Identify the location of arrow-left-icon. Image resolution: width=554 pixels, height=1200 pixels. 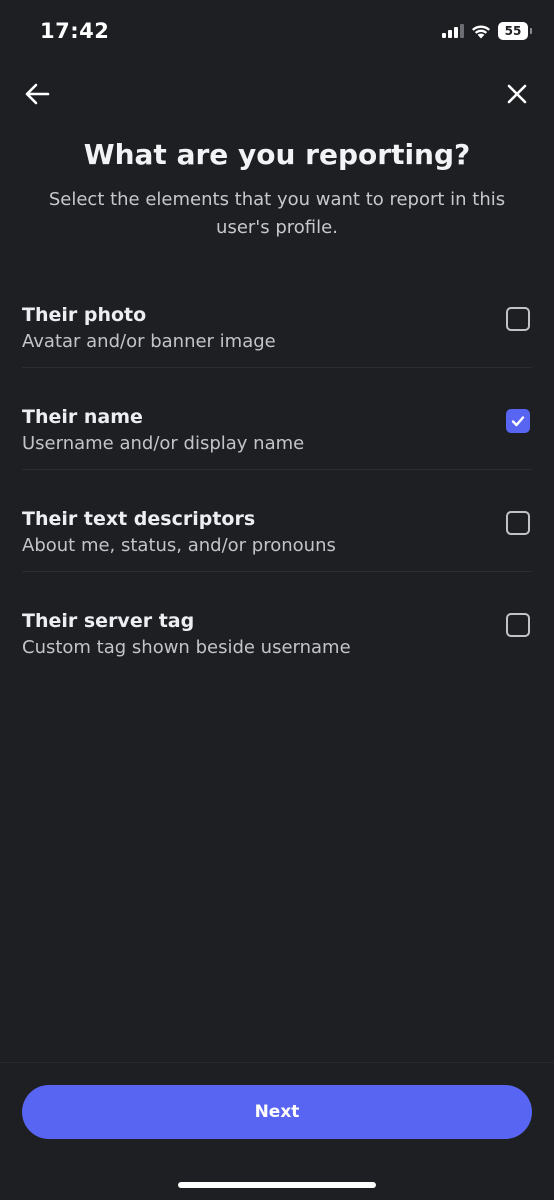
(37, 94).